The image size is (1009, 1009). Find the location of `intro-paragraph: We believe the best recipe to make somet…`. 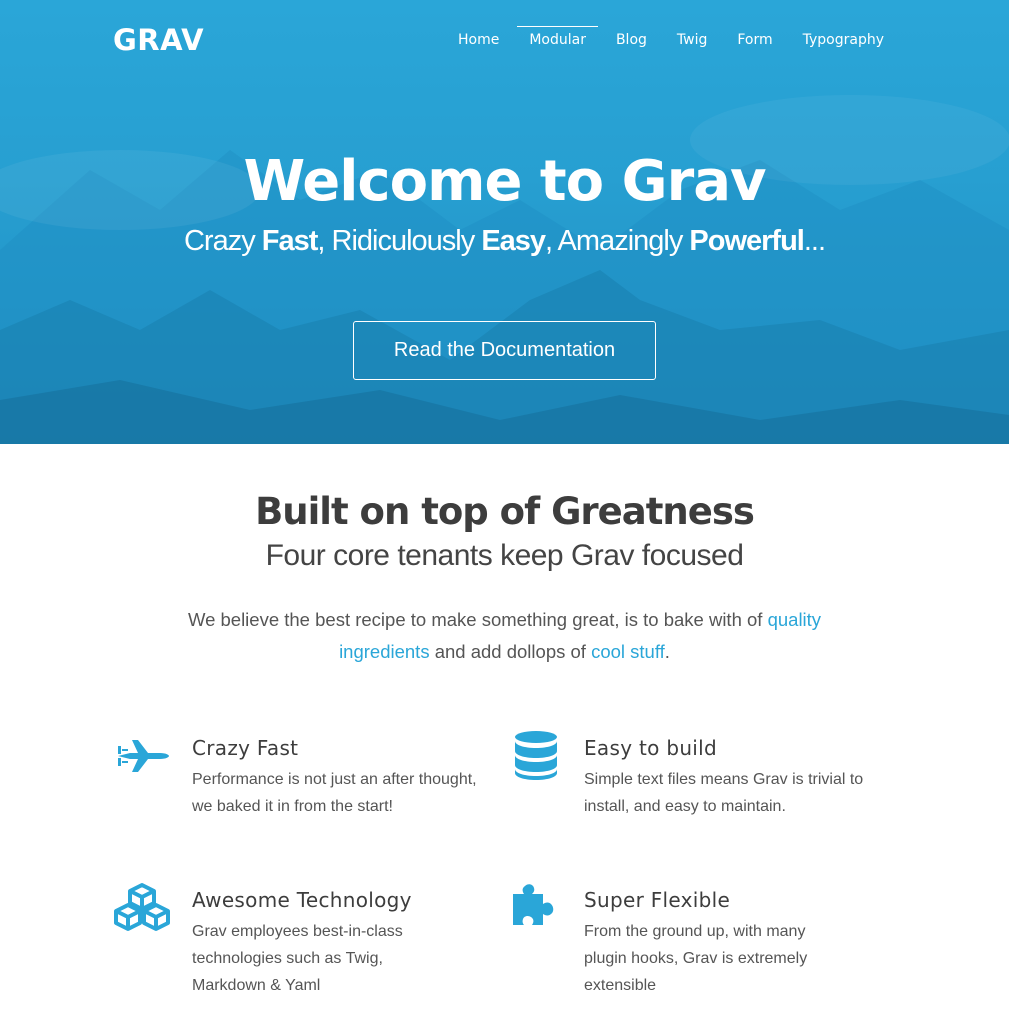

intro-paragraph: We believe the best recipe to make somet… is located at coordinates (504, 636).